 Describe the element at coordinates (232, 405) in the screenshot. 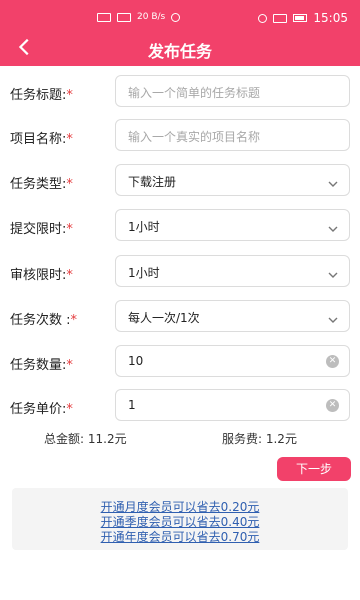

I see `unit-price-input: 1 ✕` at that location.